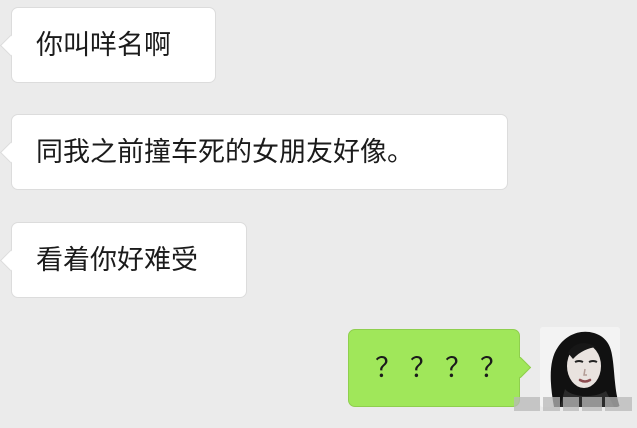 The height and width of the screenshot is (428, 637). What do you see at coordinates (117, 260) in the screenshot?
I see `message-text: 看着你好难受` at bounding box center [117, 260].